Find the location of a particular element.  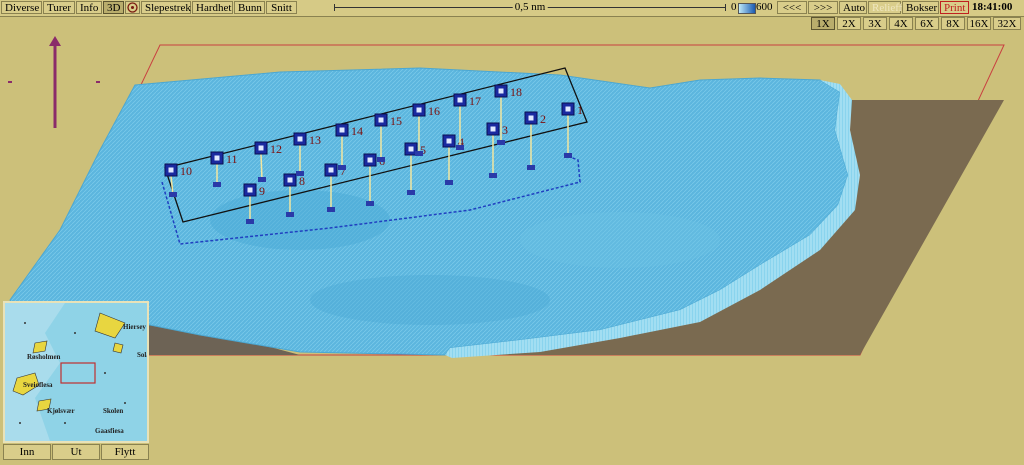

nav-back-button: <<< is located at coordinates (792, 7).